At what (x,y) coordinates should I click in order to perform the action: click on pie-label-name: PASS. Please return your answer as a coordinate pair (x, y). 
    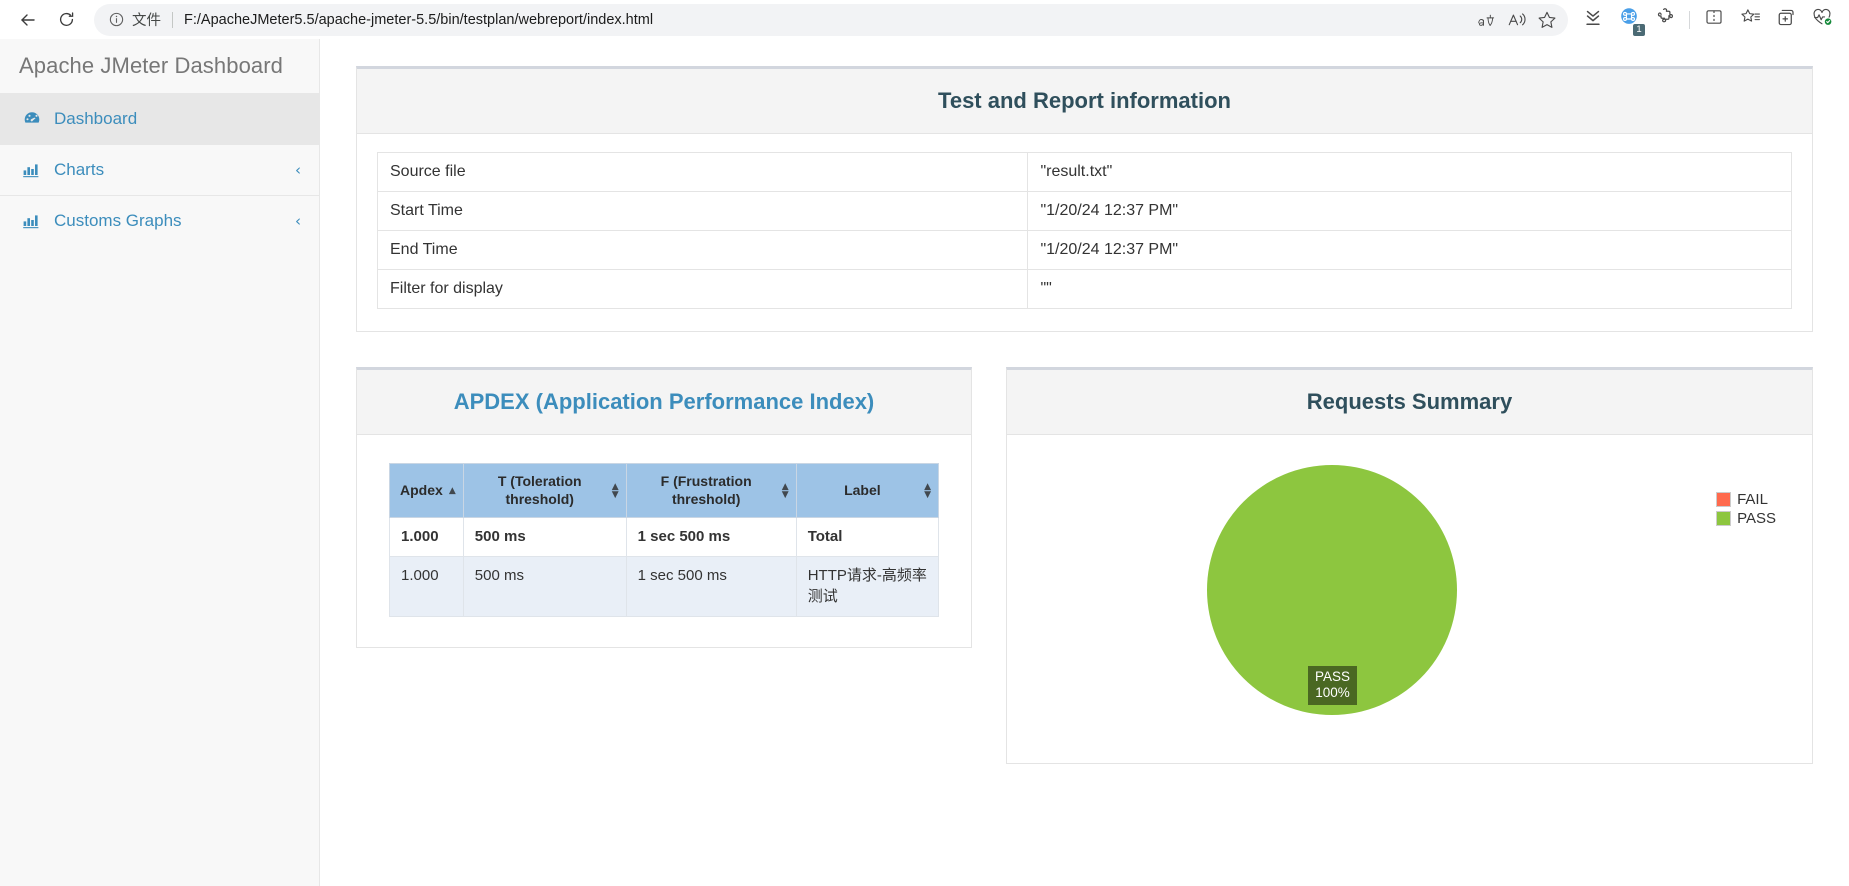
    Looking at the image, I should click on (1333, 676).